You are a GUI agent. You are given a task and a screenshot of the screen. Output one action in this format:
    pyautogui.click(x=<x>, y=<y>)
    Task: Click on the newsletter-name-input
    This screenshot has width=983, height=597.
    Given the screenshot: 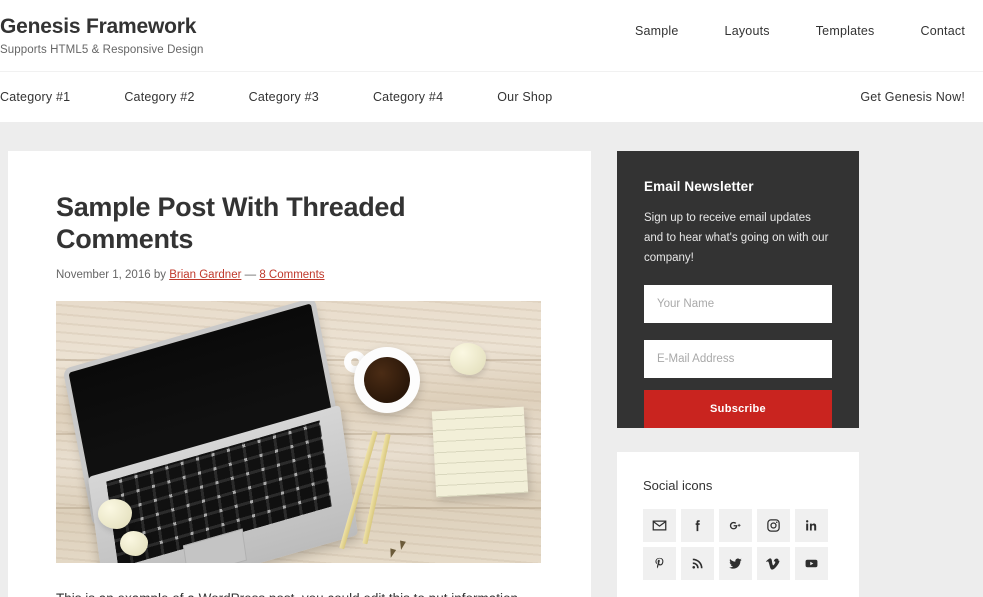 What is the action you would take?
    pyautogui.click(x=738, y=304)
    